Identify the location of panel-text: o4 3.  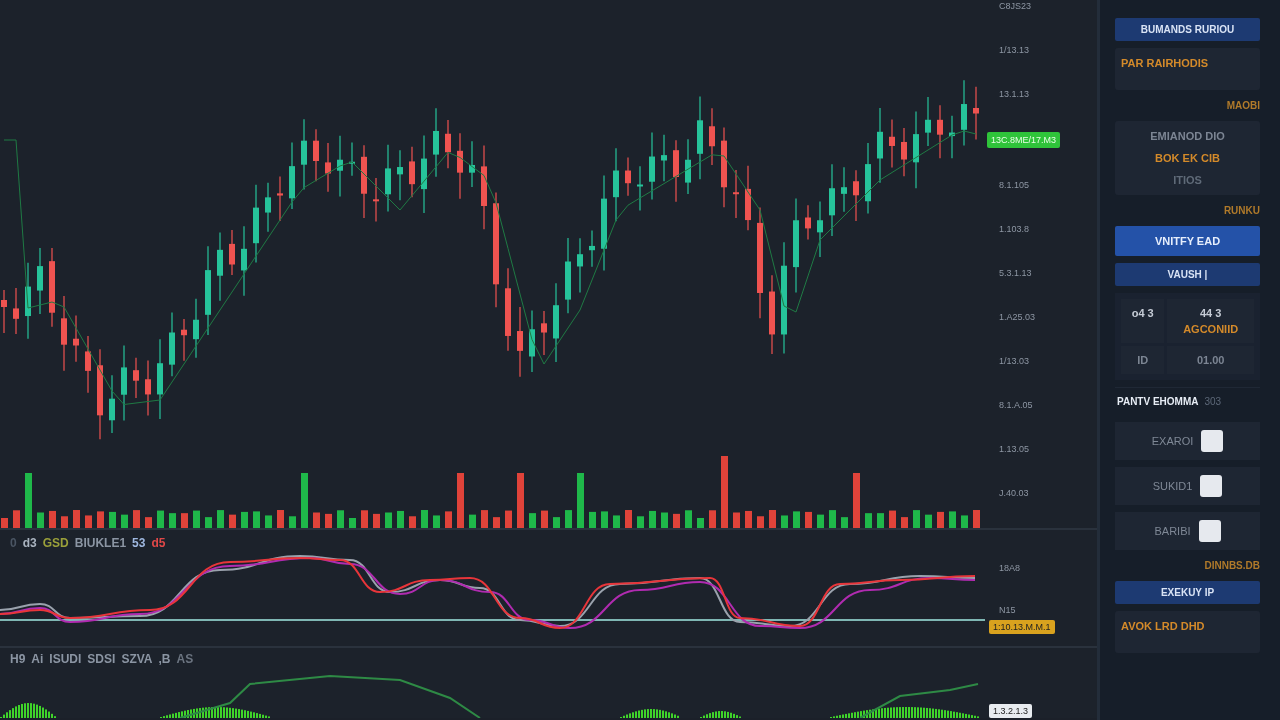
(1142, 313).